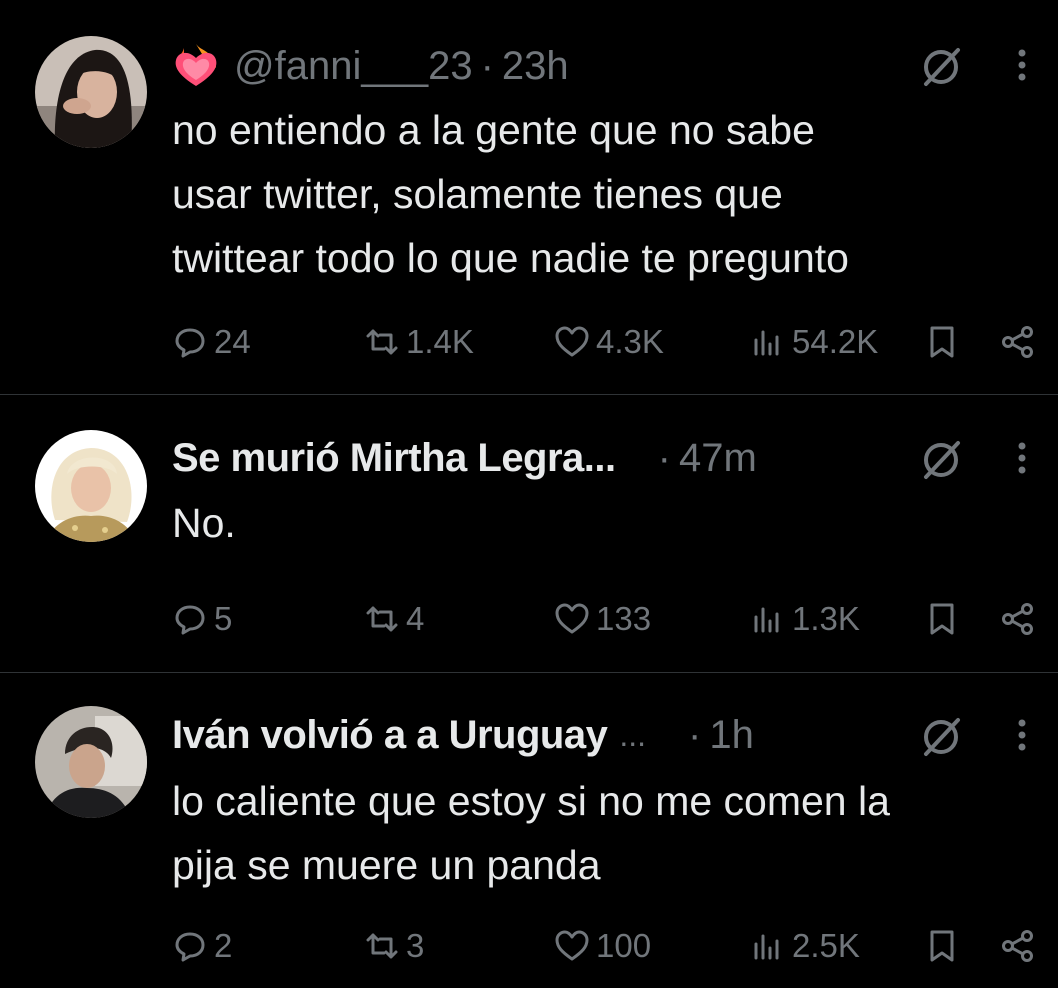 The width and height of the screenshot is (1058, 988). I want to click on tweet-text-line: pija se muere un panda, so click(386, 865).